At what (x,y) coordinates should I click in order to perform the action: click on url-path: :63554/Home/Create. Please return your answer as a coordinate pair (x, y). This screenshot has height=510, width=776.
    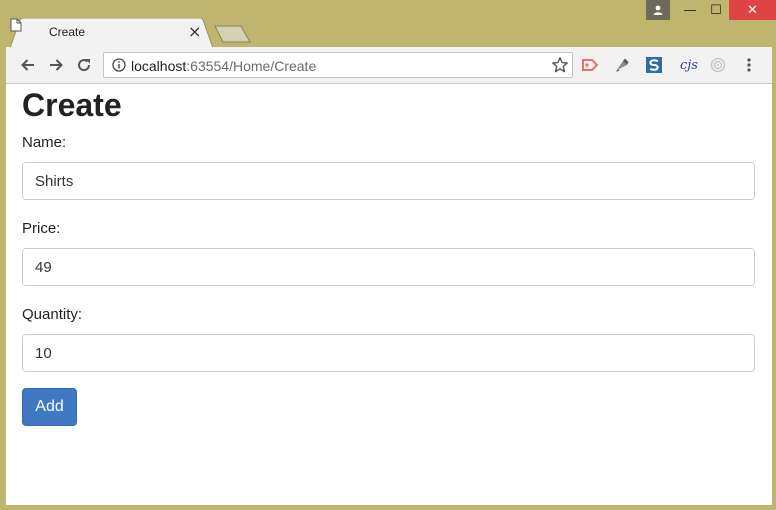
    Looking at the image, I should click on (251, 66).